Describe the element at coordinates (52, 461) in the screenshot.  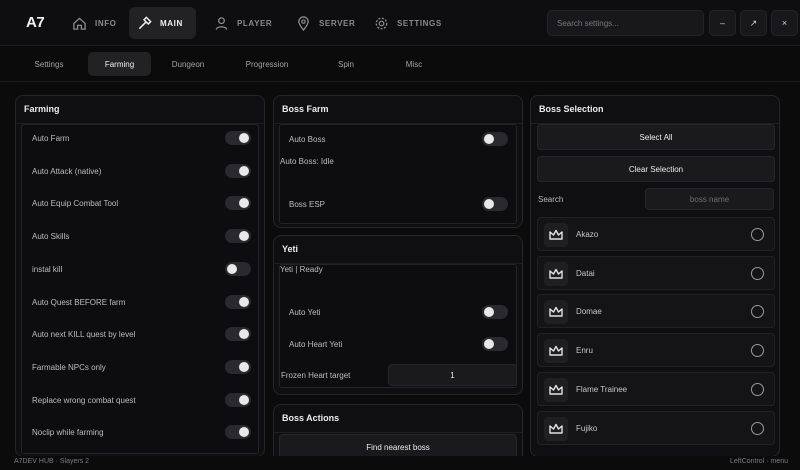
I see `footer-left: A7DEV HUB · Slayers 2` at that location.